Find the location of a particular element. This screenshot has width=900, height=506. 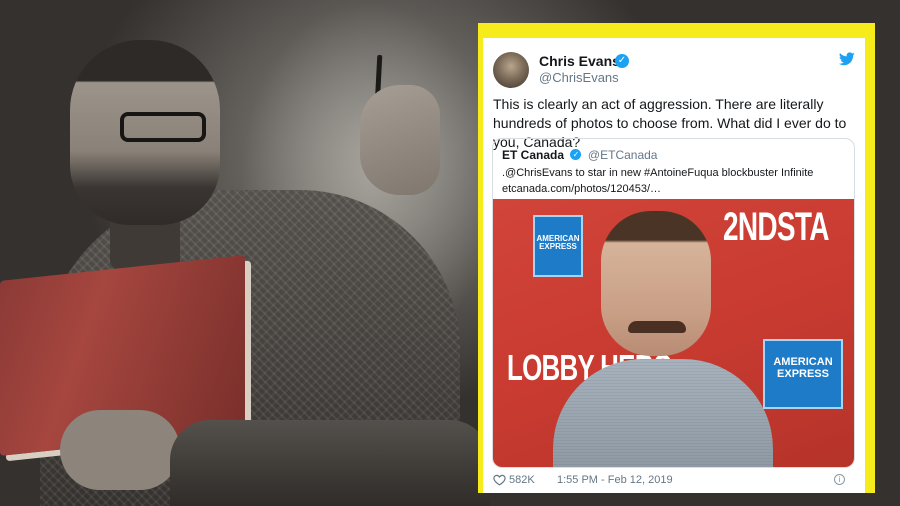

verified-icon: ✓ is located at coordinates (622, 61).